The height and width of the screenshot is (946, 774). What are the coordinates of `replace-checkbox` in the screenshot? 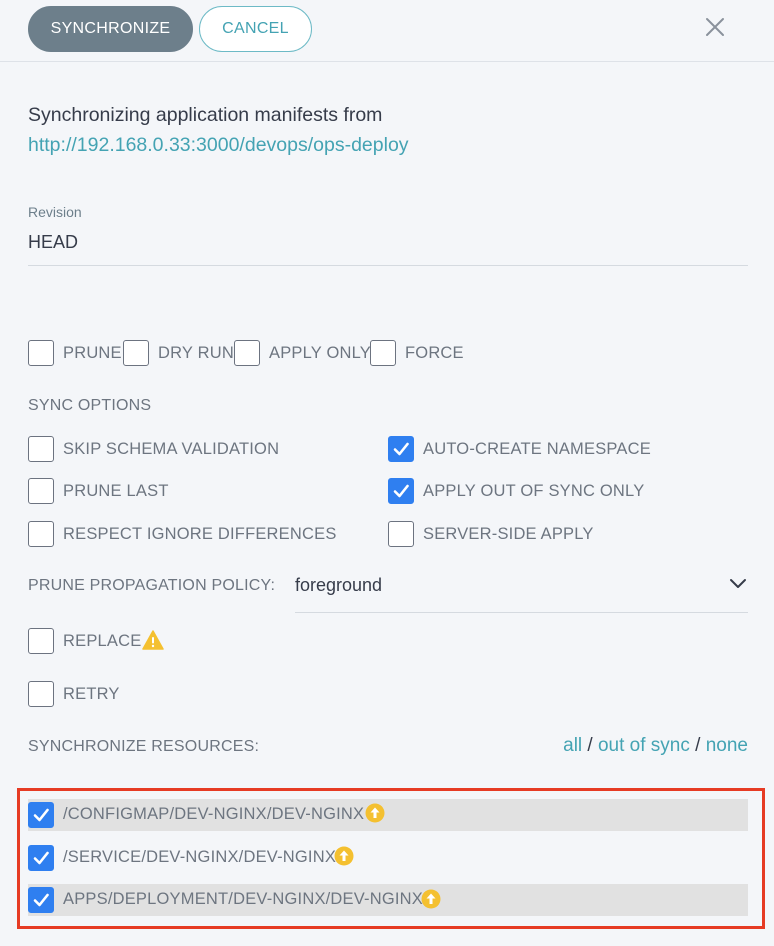 It's located at (41, 641).